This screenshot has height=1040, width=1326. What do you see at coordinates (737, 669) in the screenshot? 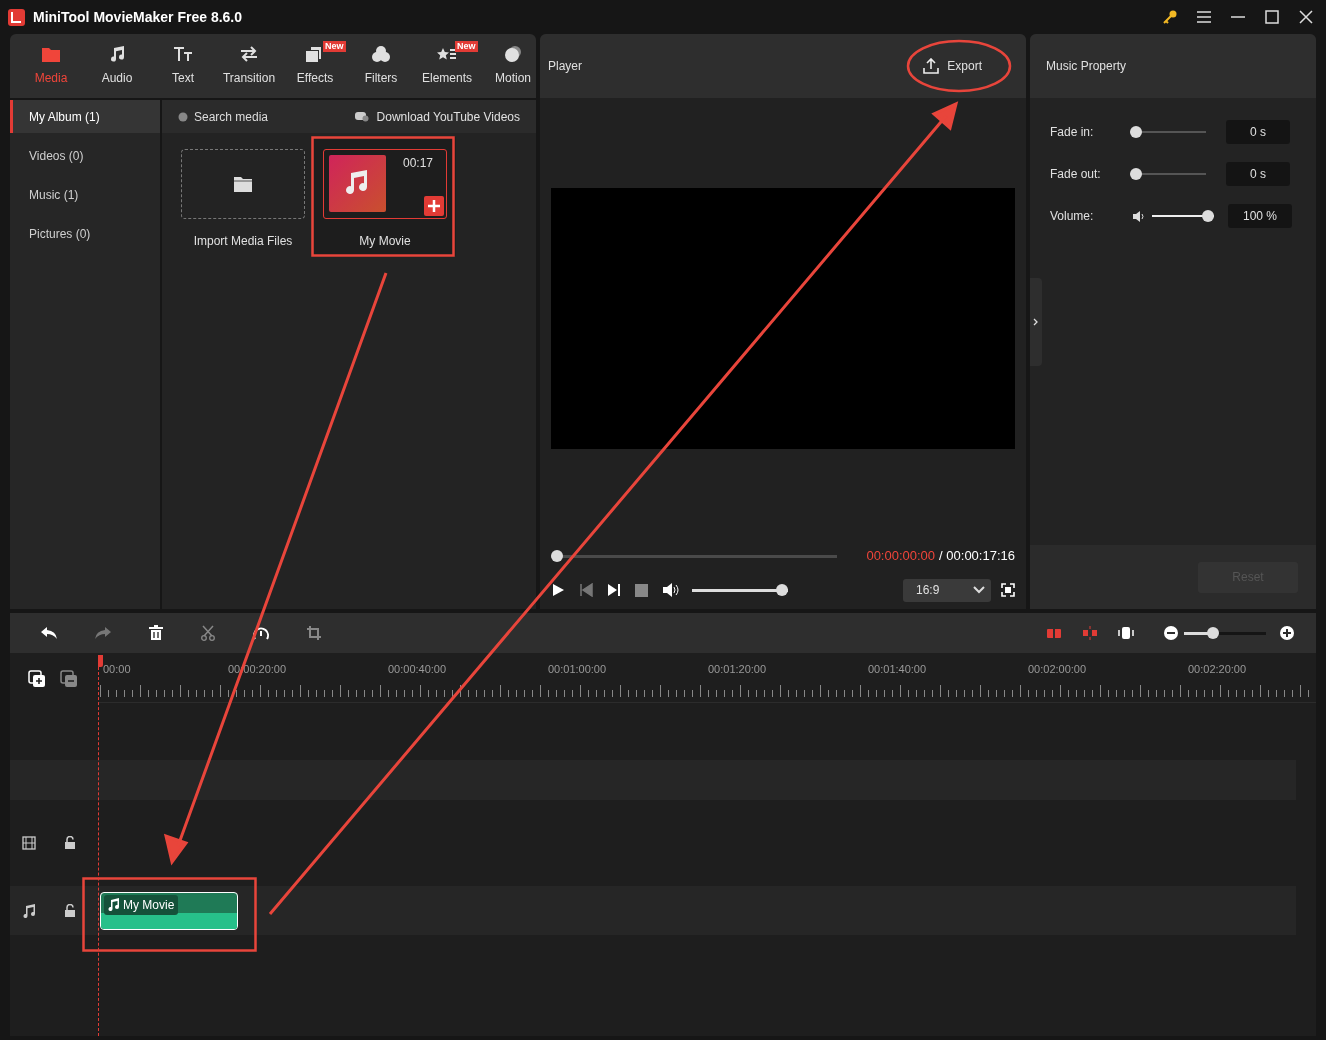
I see `ruler-label: 00:01:20:00` at bounding box center [737, 669].